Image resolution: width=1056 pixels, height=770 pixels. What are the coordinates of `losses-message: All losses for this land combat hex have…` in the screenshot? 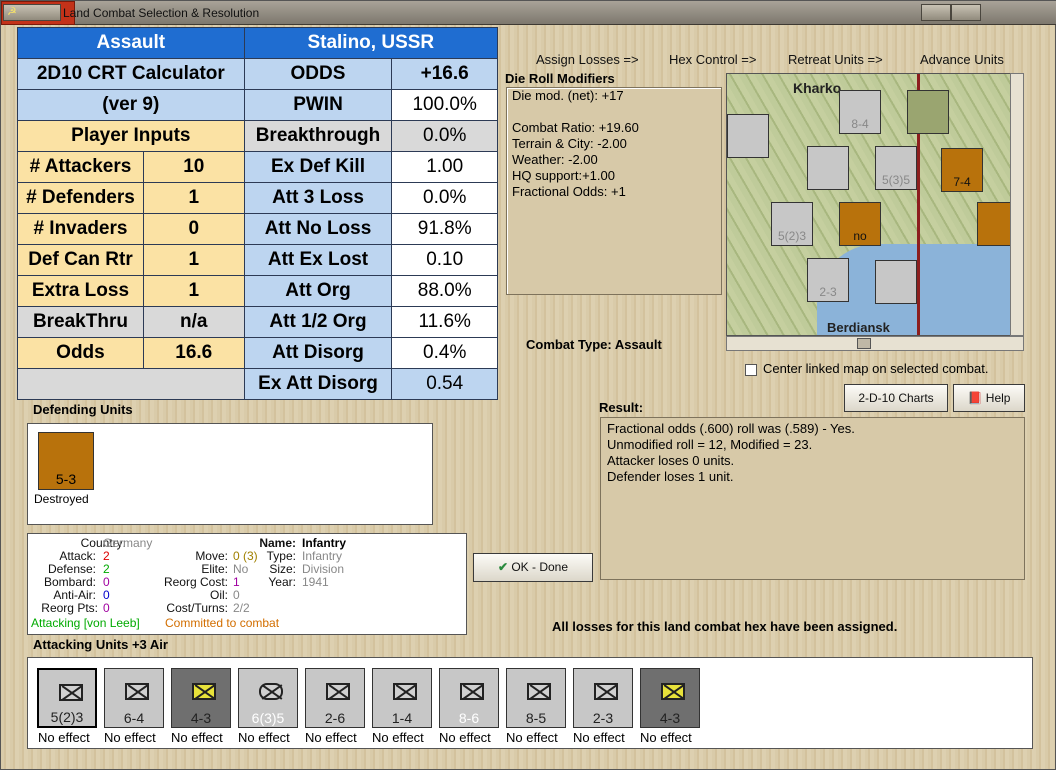 It's located at (725, 626).